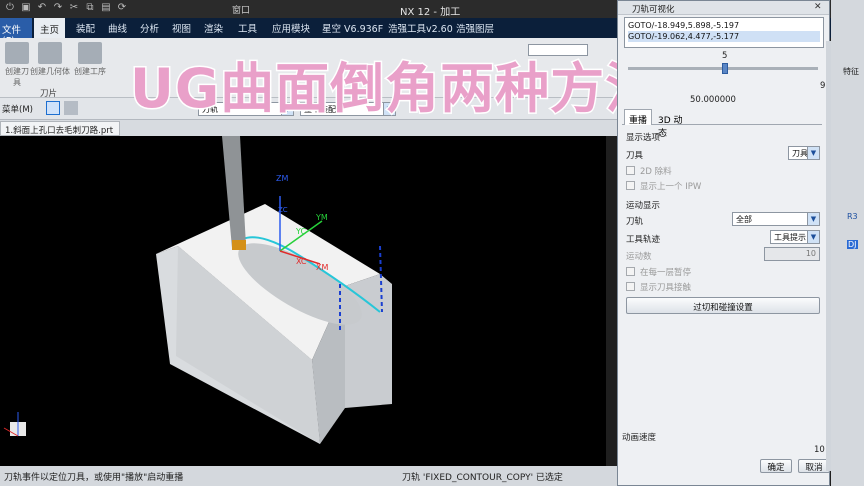 The width and height of the screenshot is (864, 486). What do you see at coordinates (247, 28) in the screenshot?
I see `tab-tools: 工具` at bounding box center [247, 28].